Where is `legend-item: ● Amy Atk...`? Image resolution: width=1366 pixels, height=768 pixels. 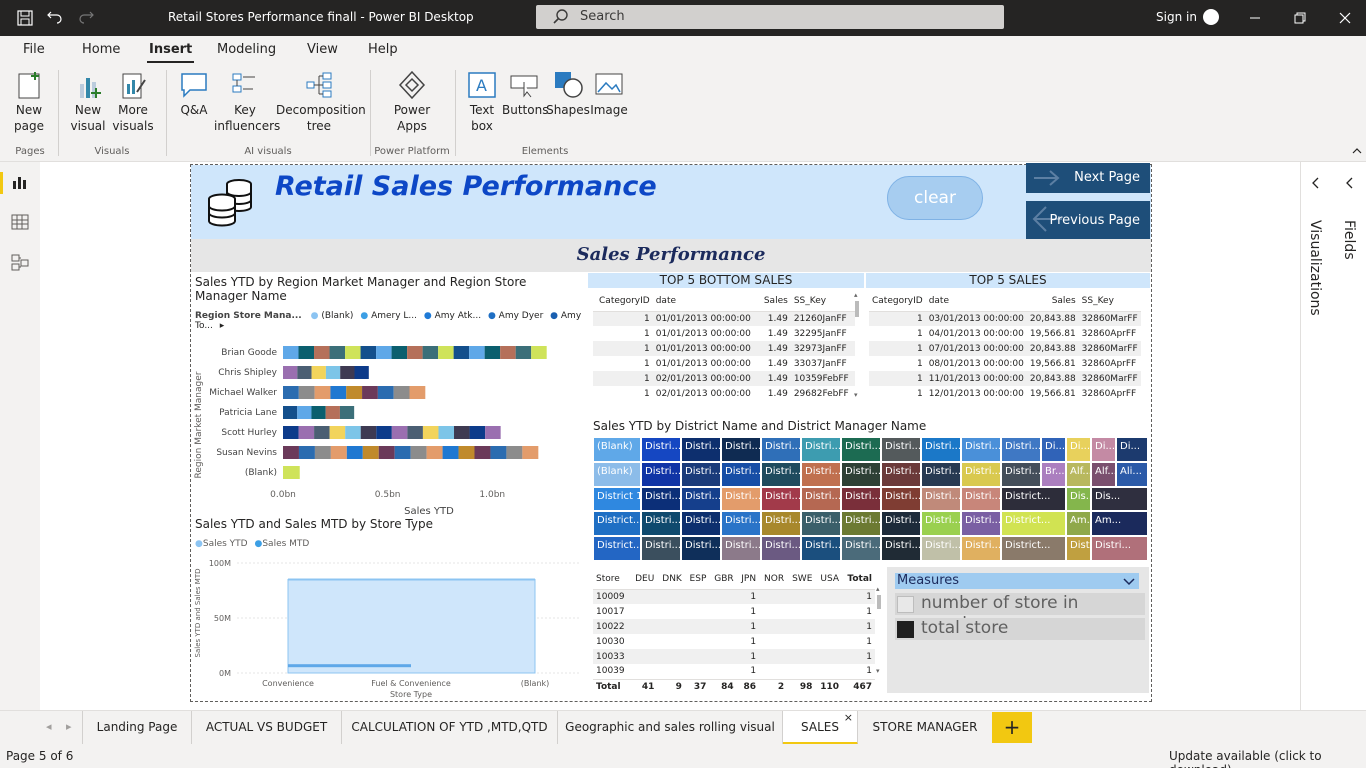 legend-item: ● Amy Atk... is located at coordinates (452, 316).